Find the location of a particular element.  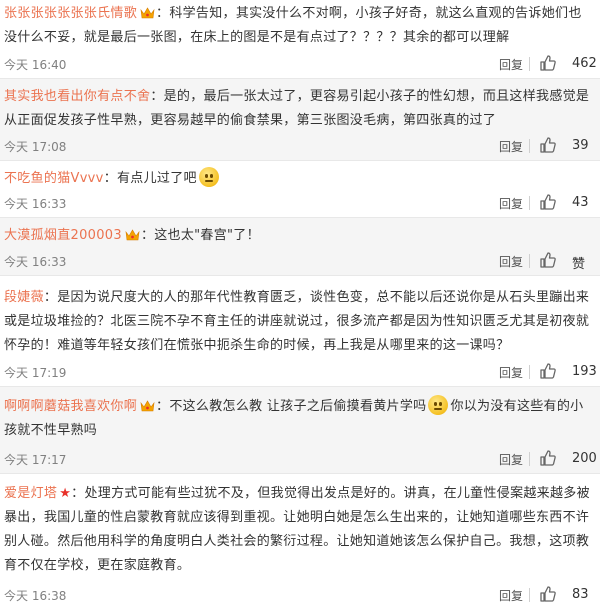

comment-time: 今天 17:17 is located at coordinates (35, 460).